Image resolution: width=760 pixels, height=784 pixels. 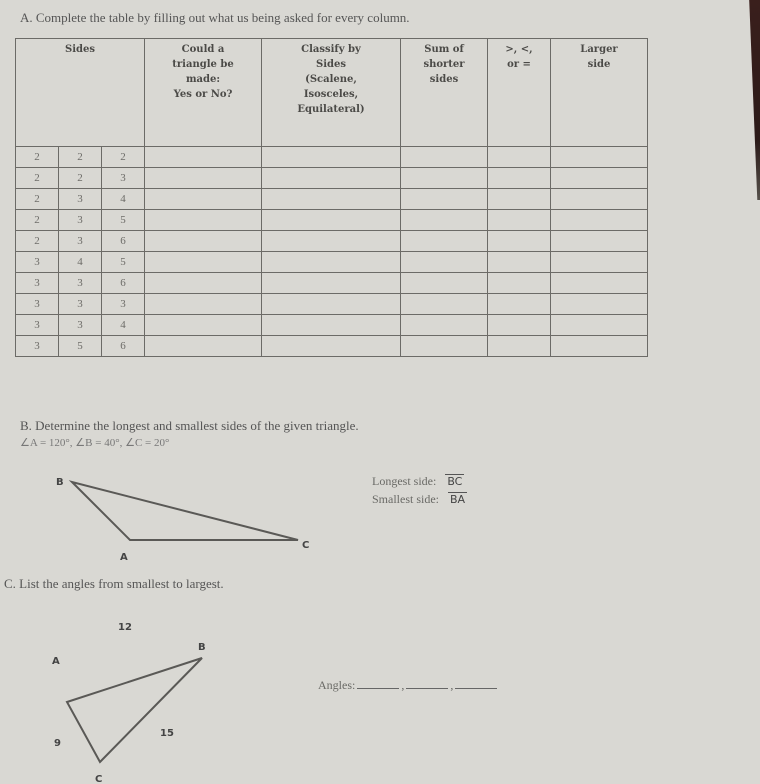 What do you see at coordinates (183, 510) in the screenshot?
I see `triangle-b-shape` at bounding box center [183, 510].